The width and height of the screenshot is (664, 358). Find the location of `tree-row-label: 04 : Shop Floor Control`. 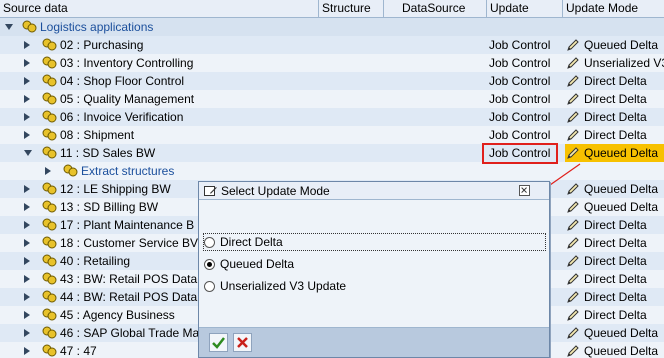

tree-row-label: 04 : Shop Floor Control is located at coordinates (122, 81).